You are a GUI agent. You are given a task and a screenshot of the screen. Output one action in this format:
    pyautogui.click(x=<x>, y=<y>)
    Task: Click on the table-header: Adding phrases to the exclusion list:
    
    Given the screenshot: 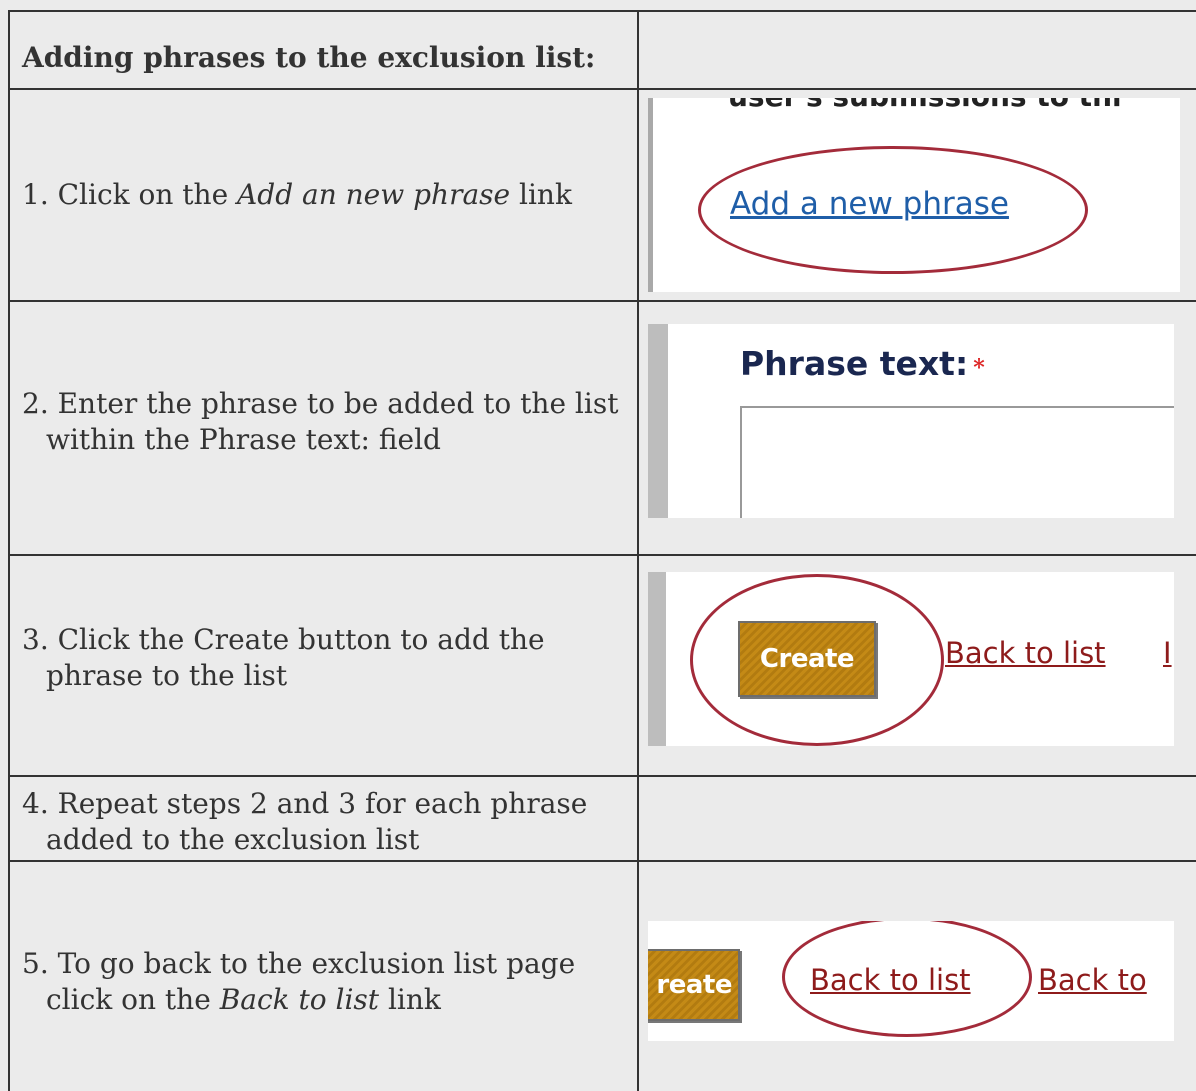 What is the action you would take?
    pyautogui.click(x=309, y=57)
    